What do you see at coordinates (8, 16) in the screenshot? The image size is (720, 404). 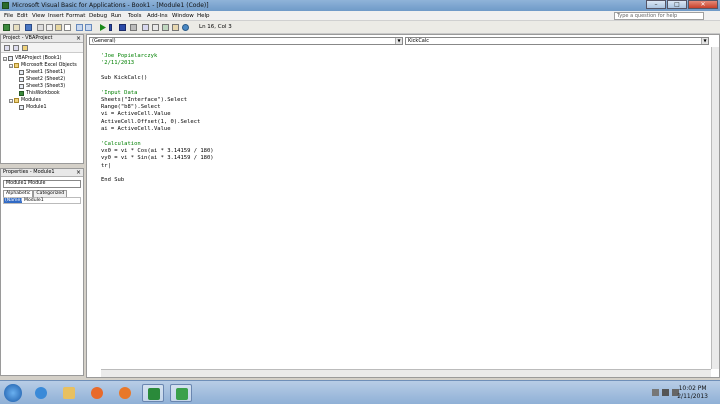 I see `menu-file: File` at bounding box center [8, 16].